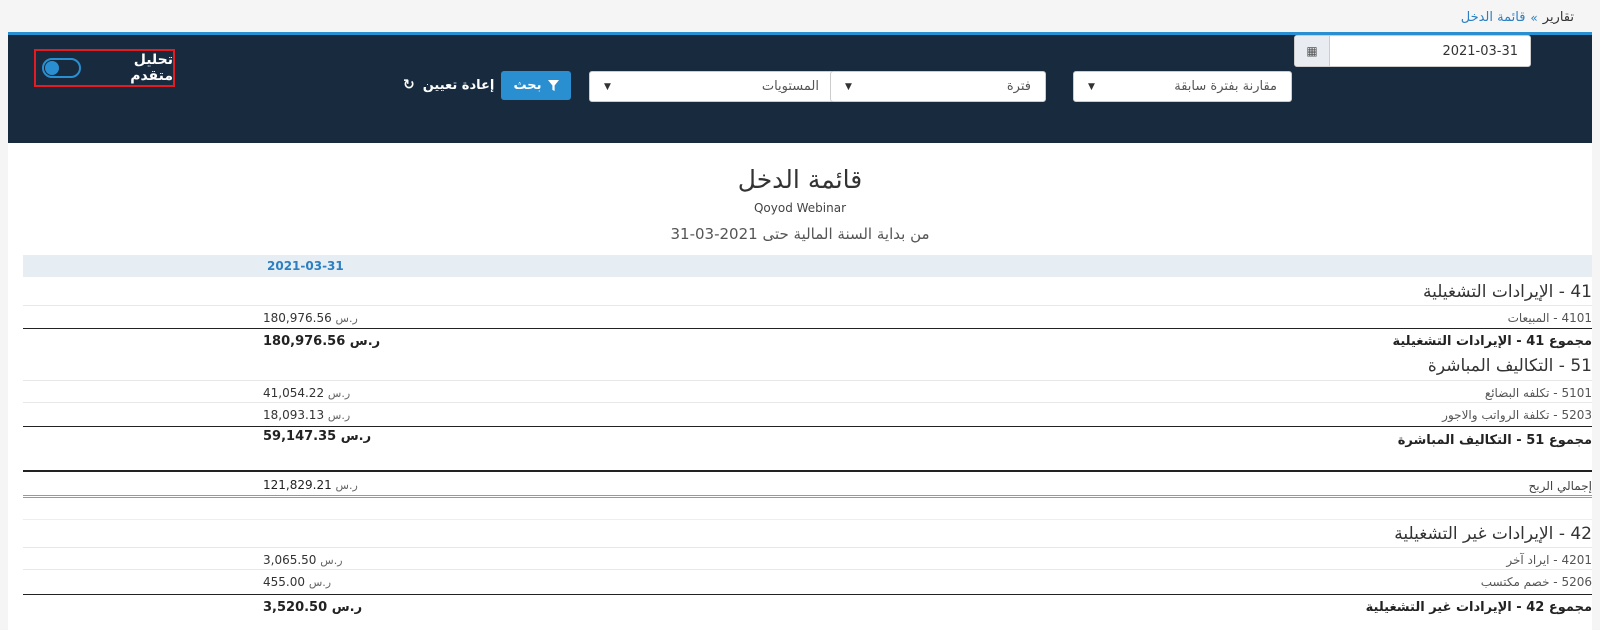  I want to click on table-row: 4101 - المبيعات ر.س 180,976.56, so click(807, 316).